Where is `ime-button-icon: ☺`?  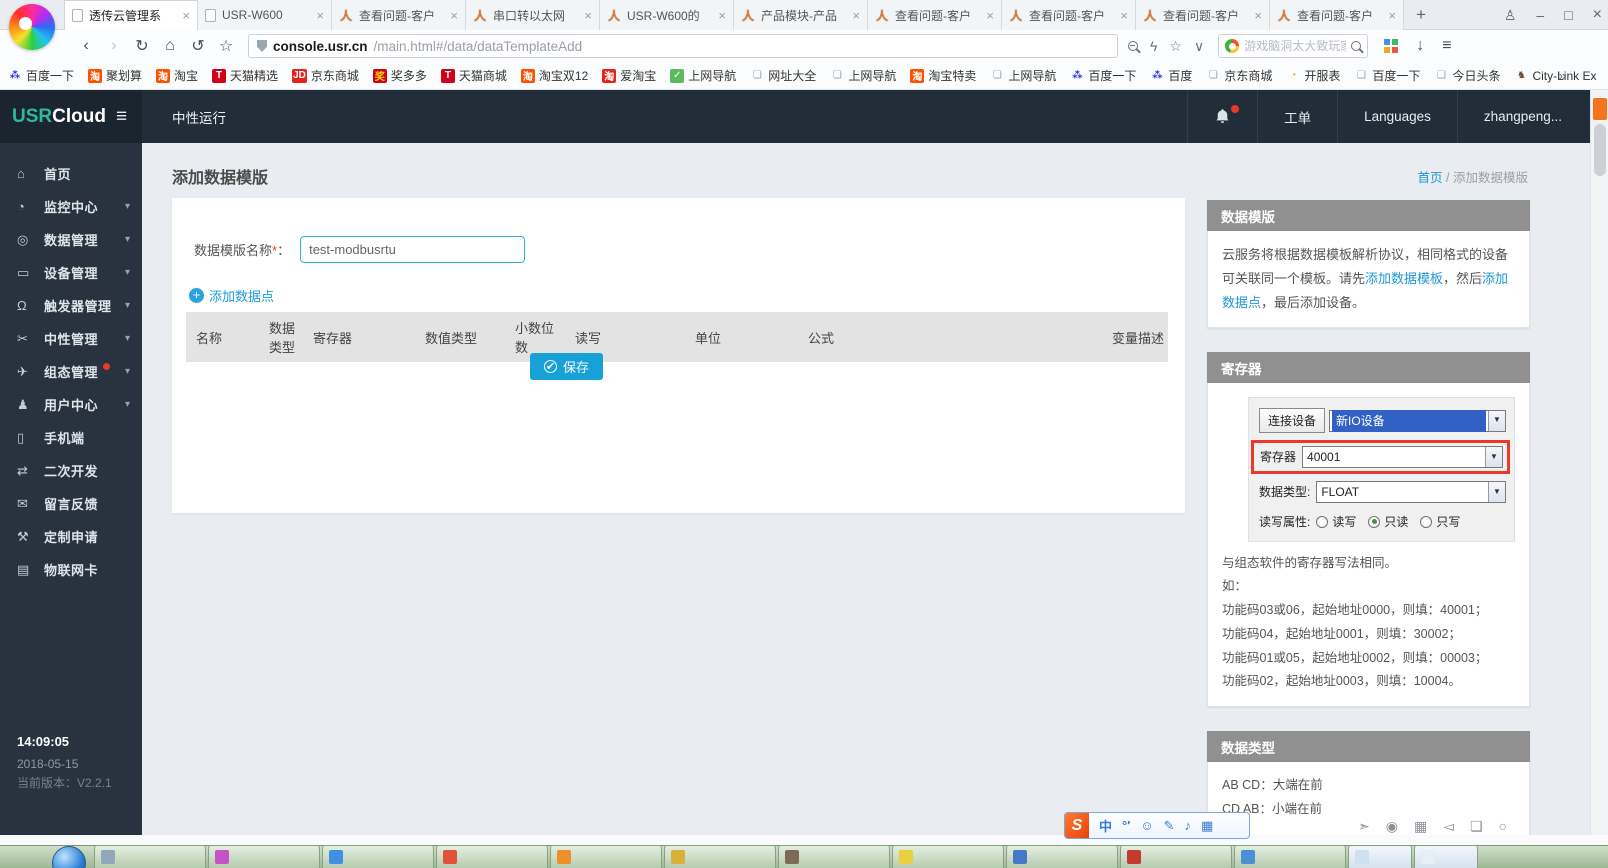
ime-button-icon: ☺ is located at coordinates (1146, 825).